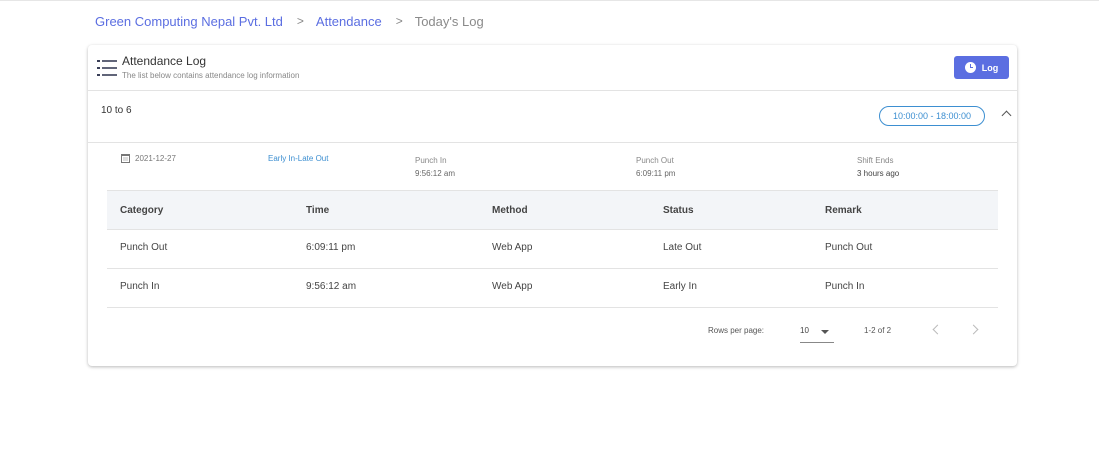 This screenshot has height=451, width=1099. What do you see at coordinates (552, 332) in the screenshot?
I see `pagination: Rows per page: 10 1-2 of 2` at bounding box center [552, 332].